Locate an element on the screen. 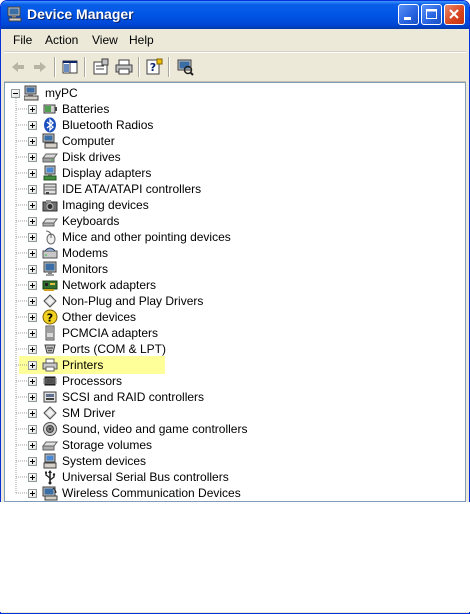 This screenshot has height=614, width=470. tree-item-non-plug-and-play-drivers: Non-Plug and Play Drivers is located at coordinates (155, 301).